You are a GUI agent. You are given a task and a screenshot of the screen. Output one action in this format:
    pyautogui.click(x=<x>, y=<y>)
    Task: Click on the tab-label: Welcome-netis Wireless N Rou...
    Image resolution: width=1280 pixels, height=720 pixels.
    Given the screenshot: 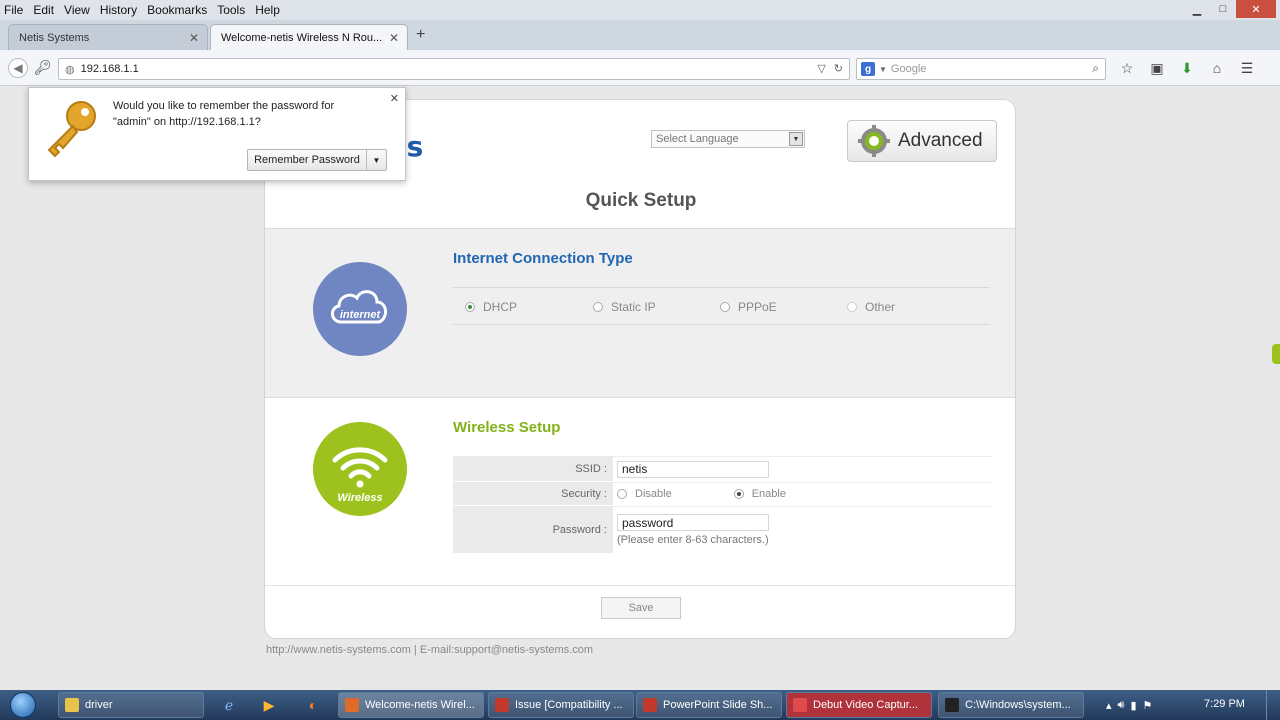 What is the action you would take?
    pyautogui.click(x=302, y=37)
    